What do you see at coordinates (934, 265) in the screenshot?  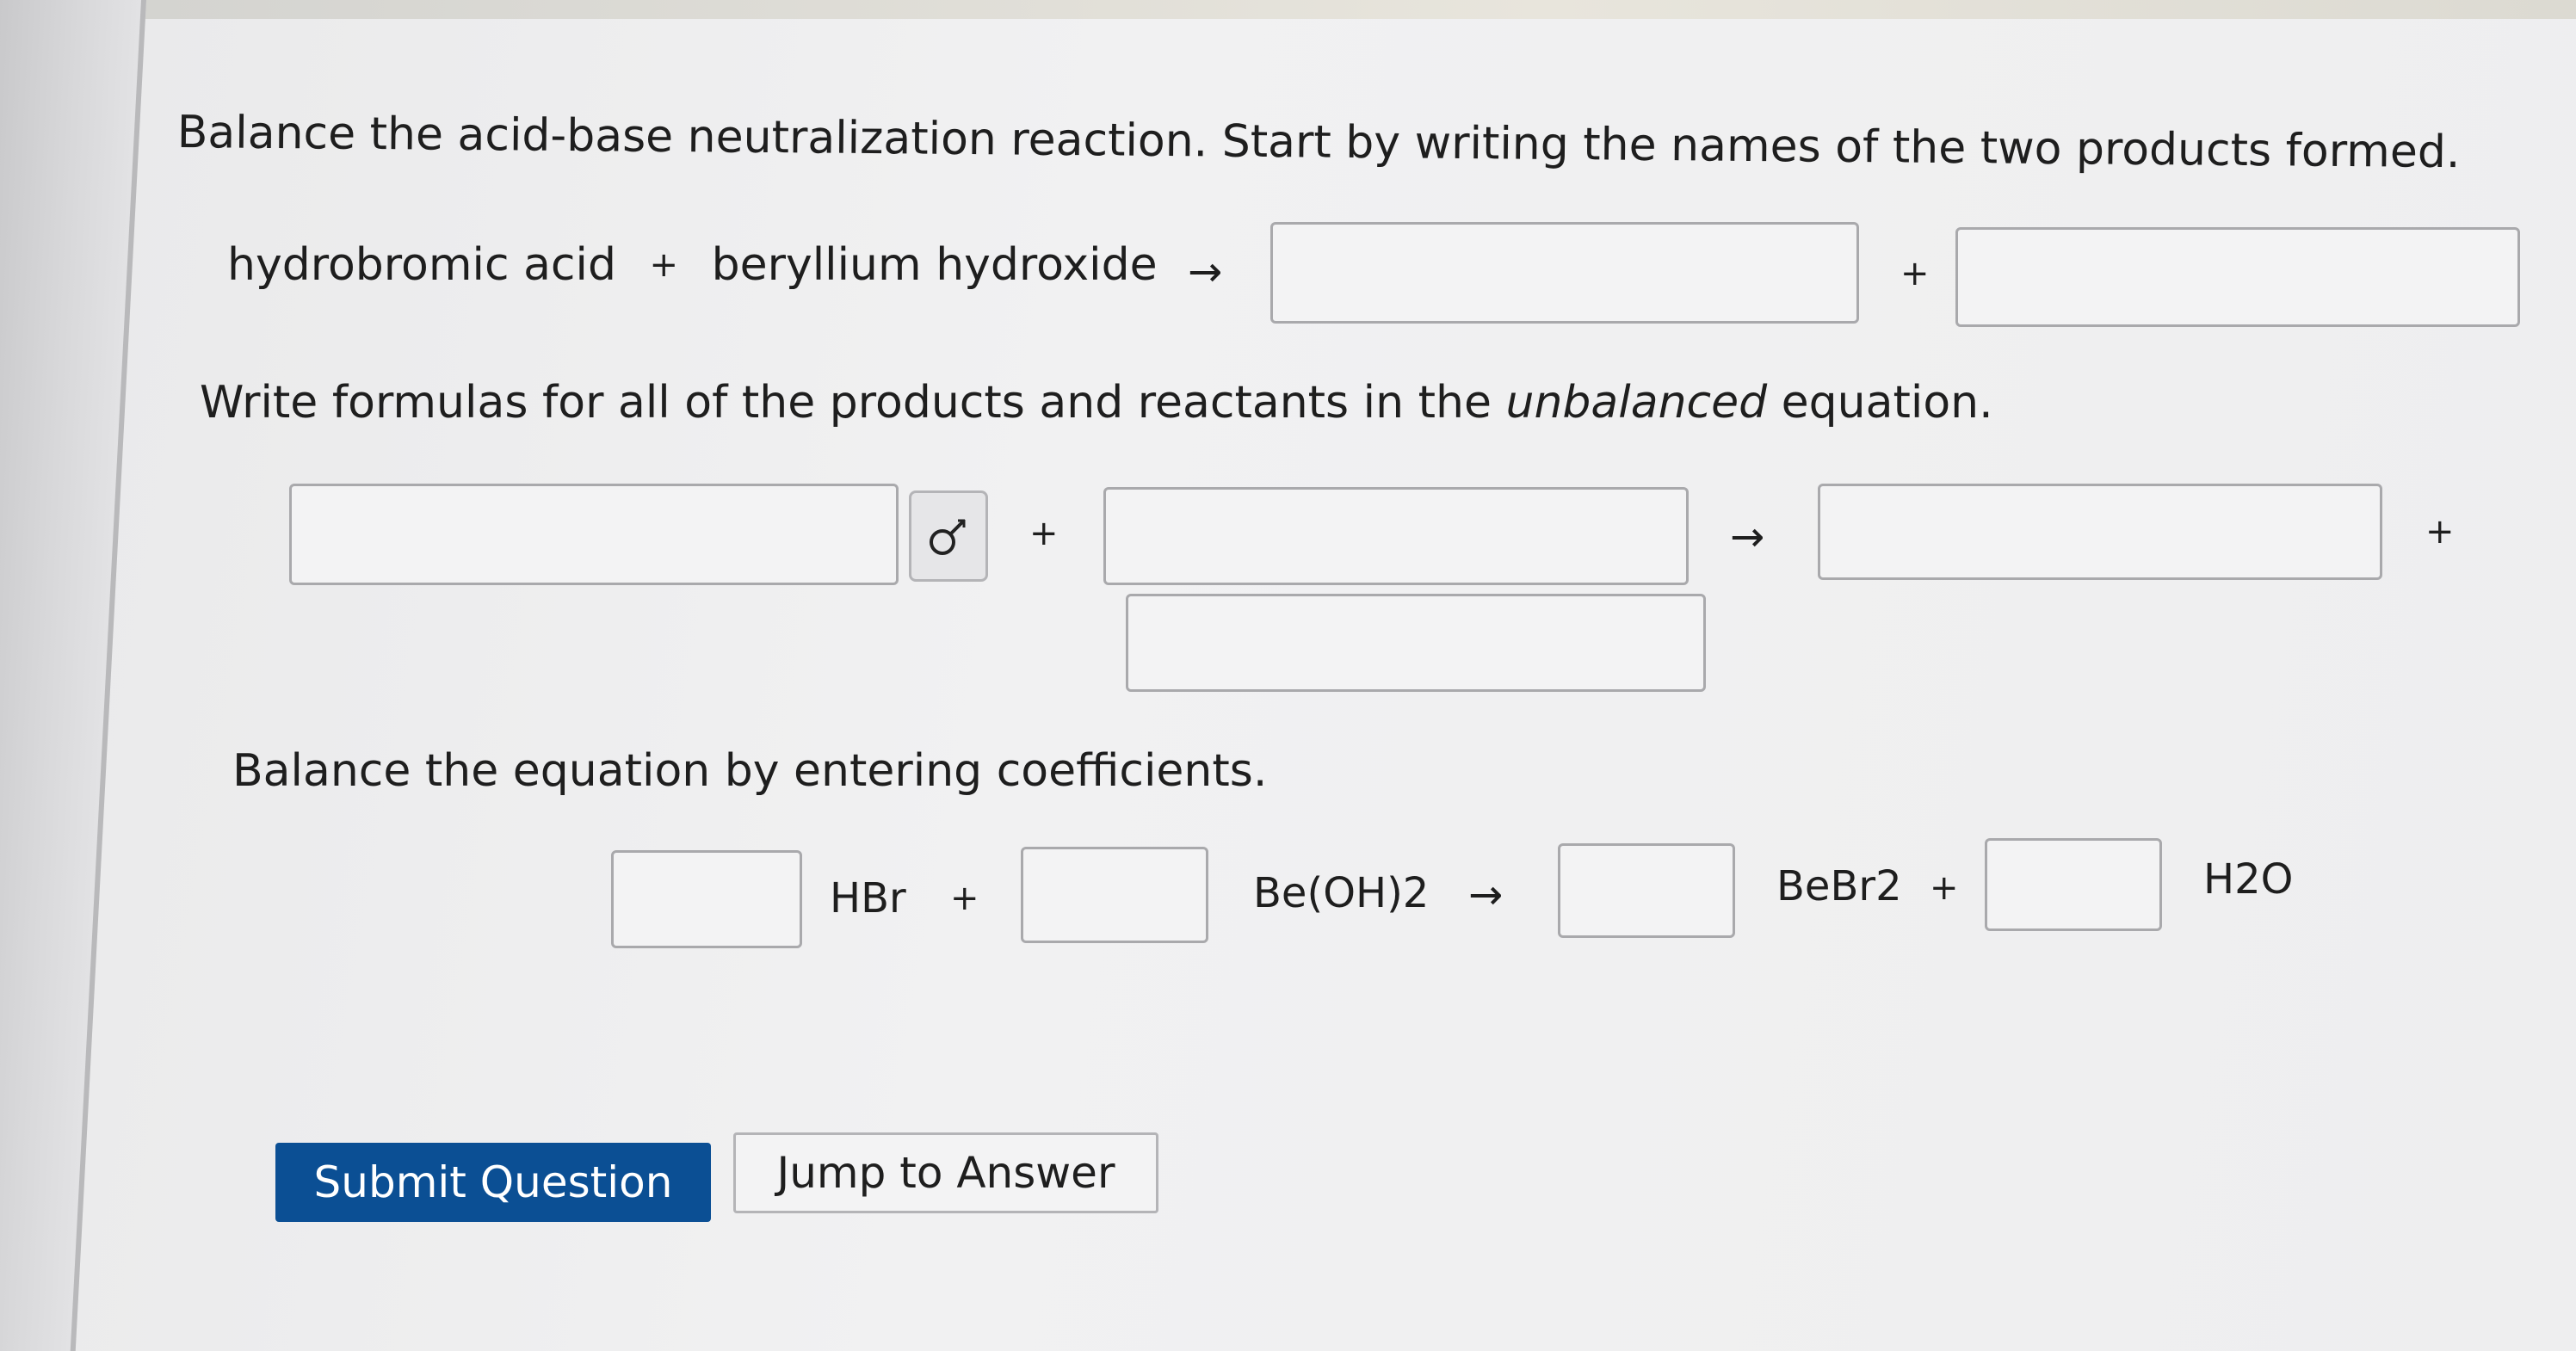 I see `reactant-2-name: beryllium hydroxide` at bounding box center [934, 265].